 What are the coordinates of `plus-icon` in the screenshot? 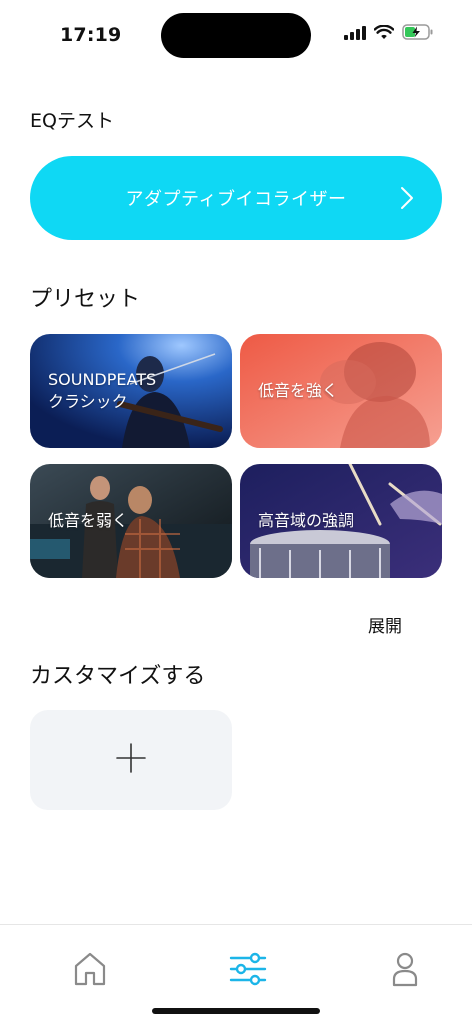 It's located at (131, 760).